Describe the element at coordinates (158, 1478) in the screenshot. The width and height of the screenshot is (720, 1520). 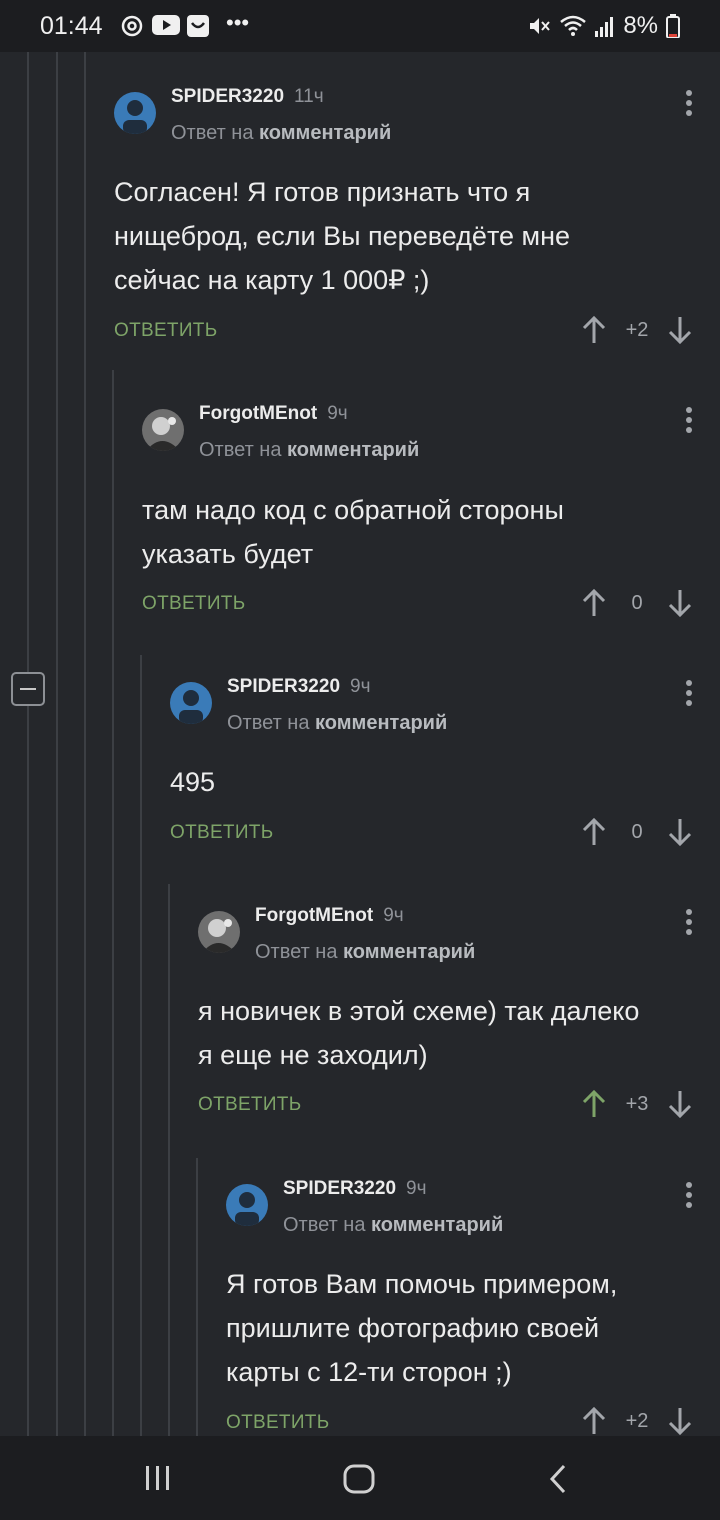
I see `recent-apps-icon` at that location.